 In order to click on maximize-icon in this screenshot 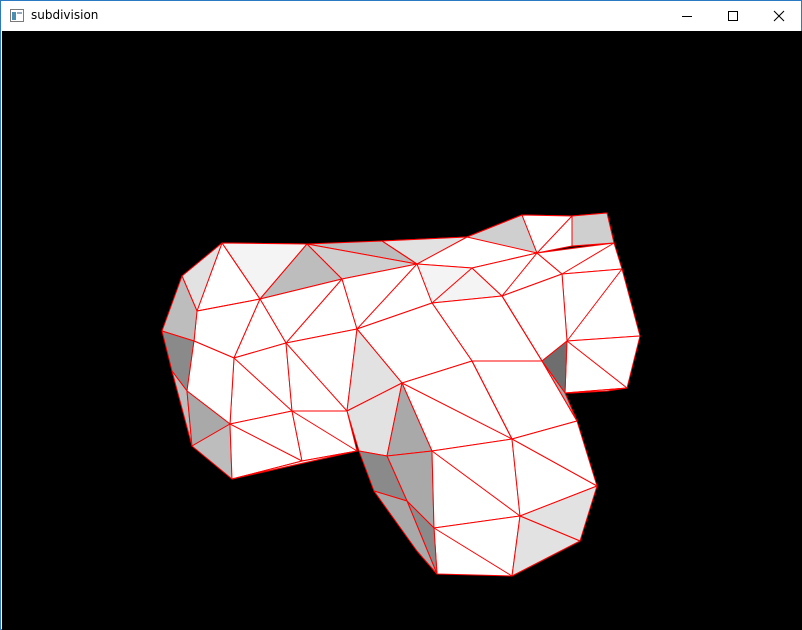, I will do `click(733, 16)`.